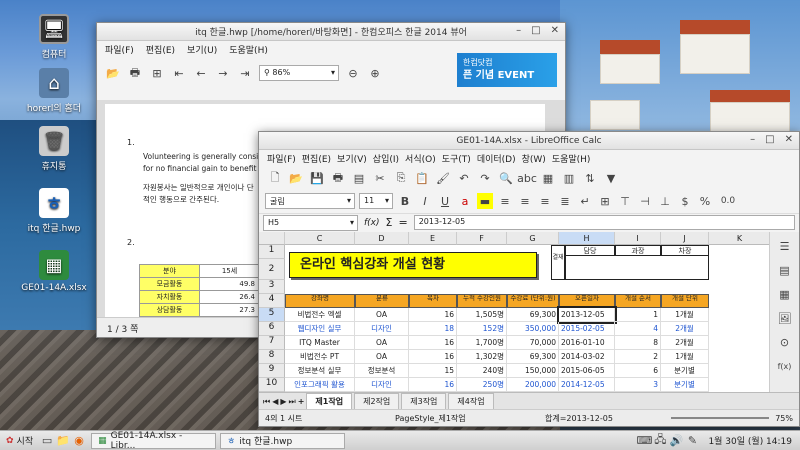  Describe the element at coordinates (433, 315) in the screenshot. I see `table-data-cell: 16` at that location.